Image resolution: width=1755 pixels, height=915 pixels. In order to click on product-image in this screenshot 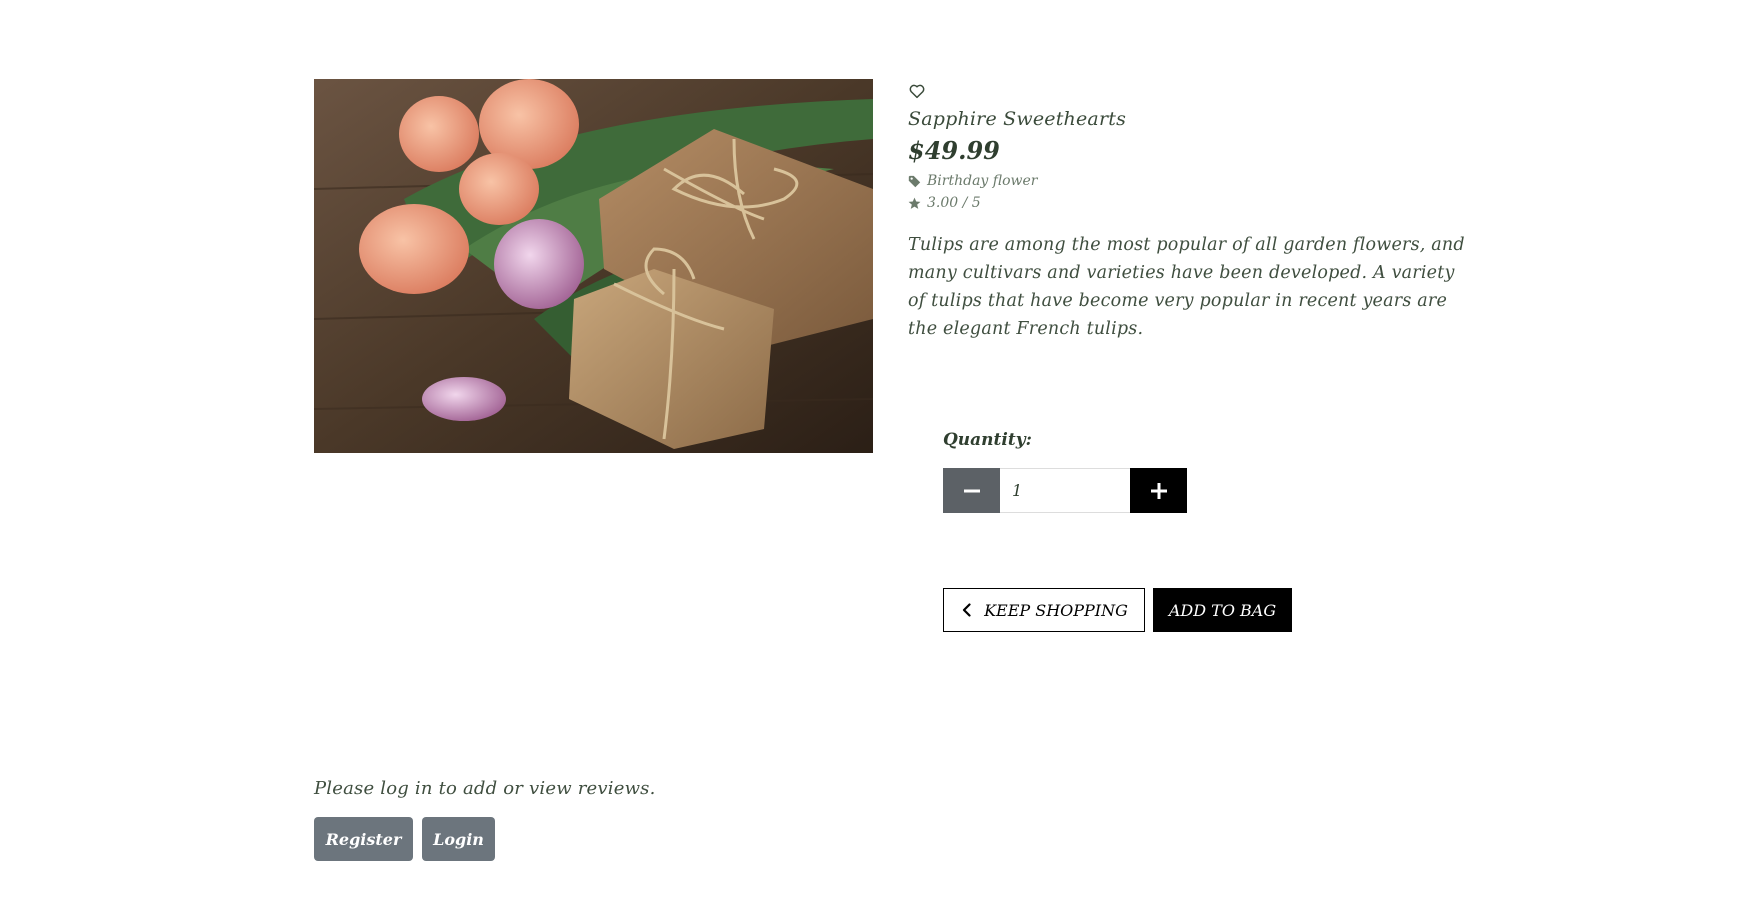, I will do `click(593, 266)`.